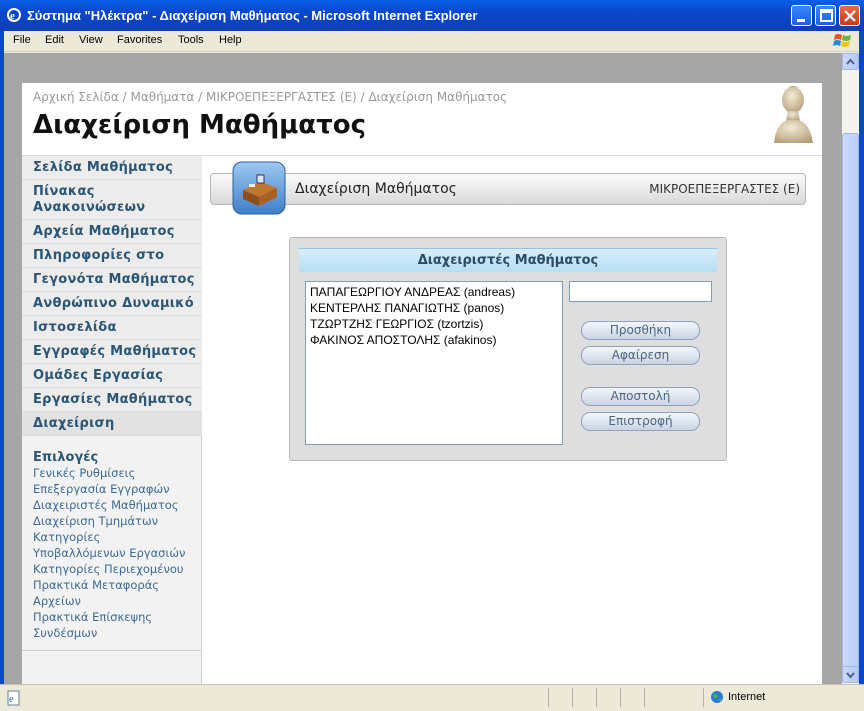  I want to click on option-manage-sections: Διαχείριση Τμημάτων, so click(95, 521).